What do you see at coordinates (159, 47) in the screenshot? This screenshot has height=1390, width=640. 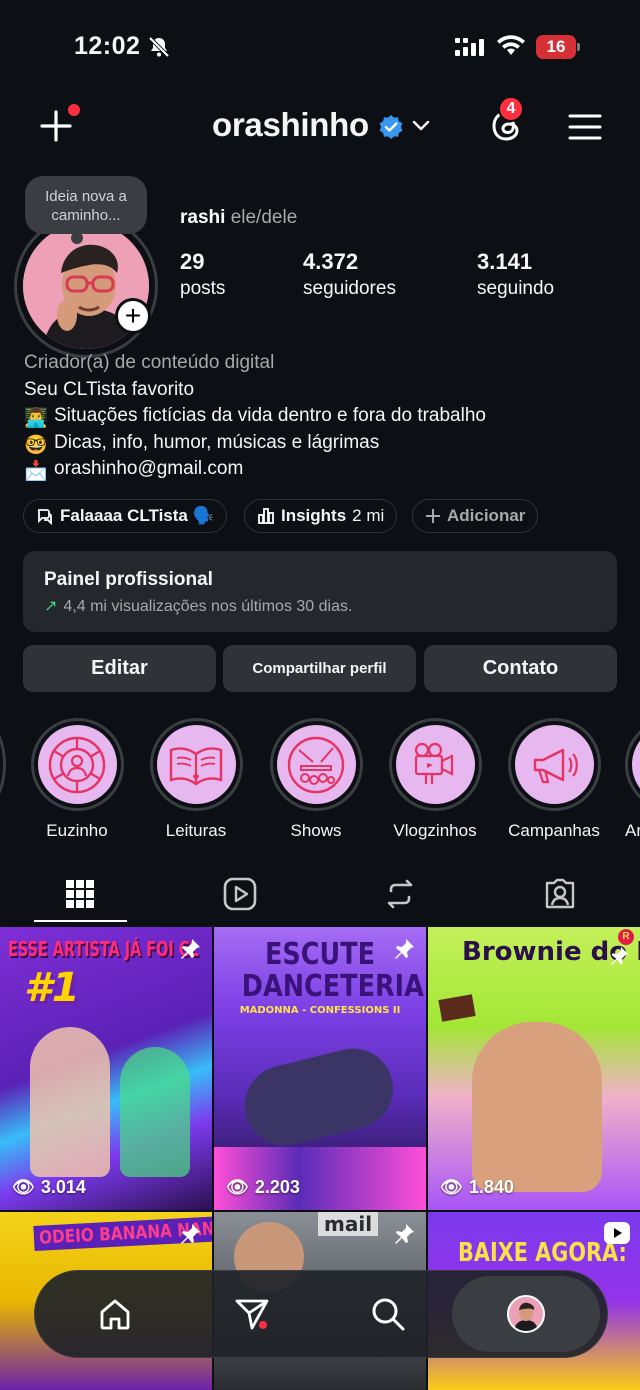 I see `silent-bell-icon` at bounding box center [159, 47].